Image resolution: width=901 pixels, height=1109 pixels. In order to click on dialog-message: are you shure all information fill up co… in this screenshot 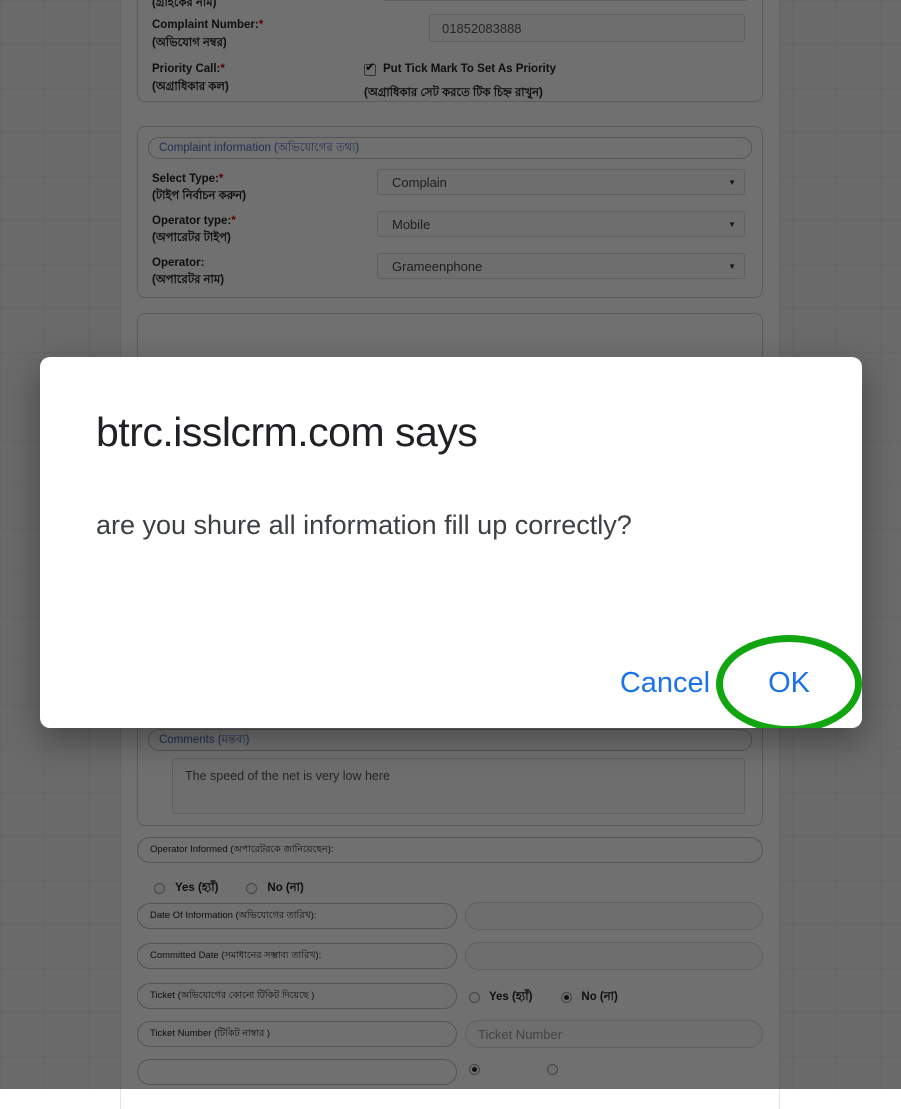, I will do `click(459, 525)`.